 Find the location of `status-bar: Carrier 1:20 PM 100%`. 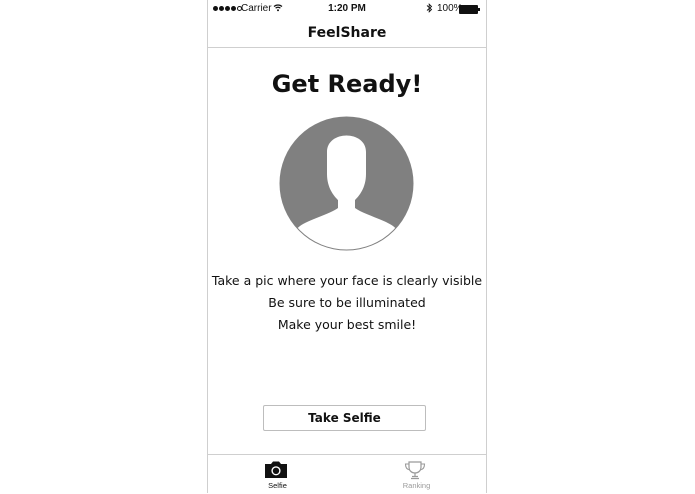

status-bar: Carrier 1:20 PM 100% is located at coordinates (347, 9).